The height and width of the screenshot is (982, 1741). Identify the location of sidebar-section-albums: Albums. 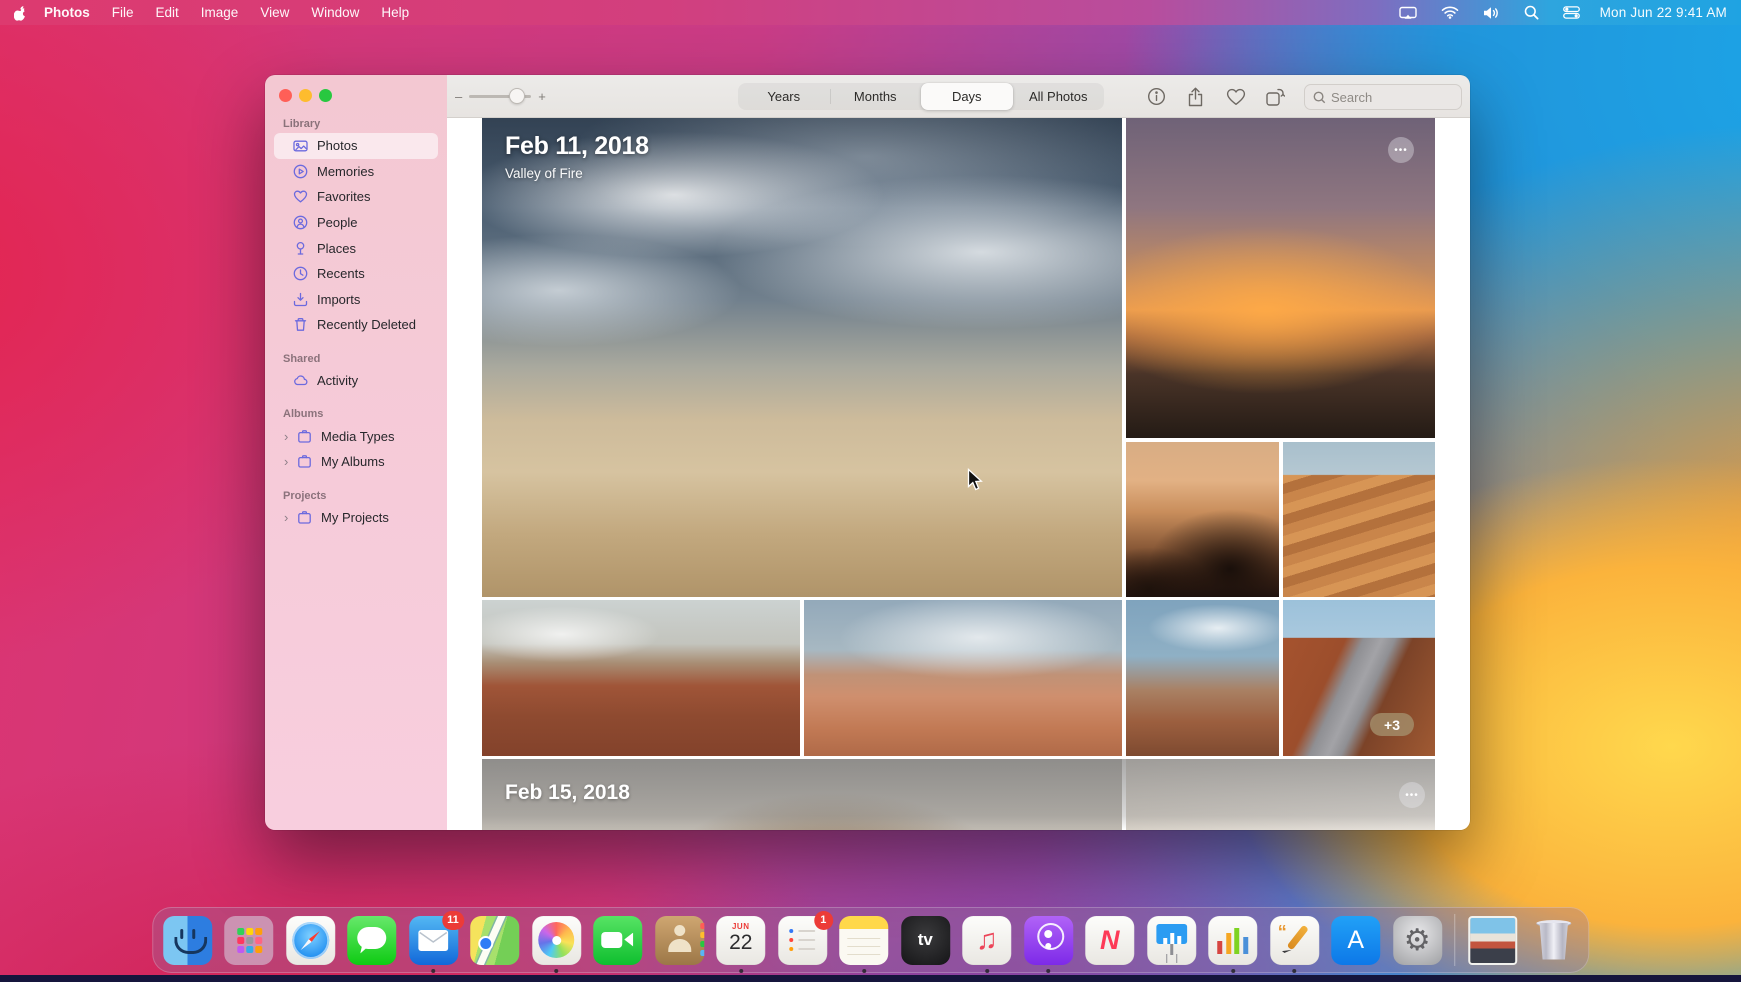
(303, 414).